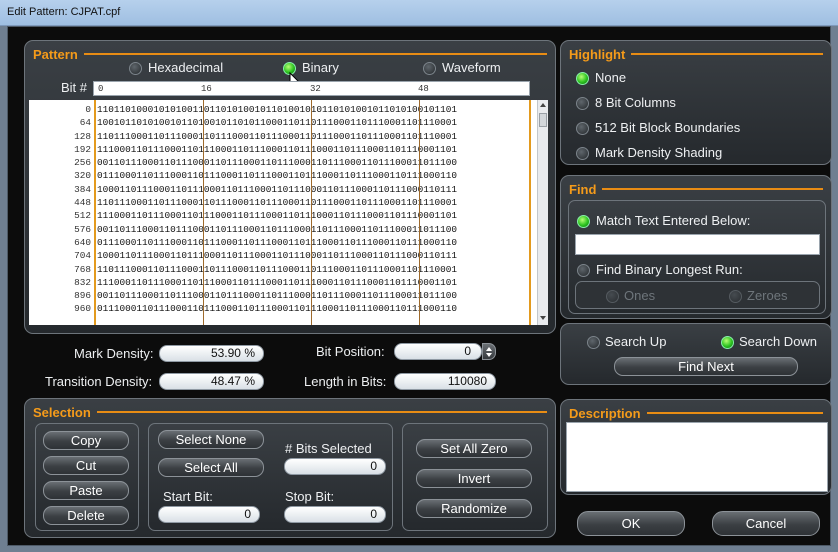 The width and height of the screenshot is (838, 552). What do you see at coordinates (209, 514) in the screenshot?
I see `start-bit-field: 0` at bounding box center [209, 514].